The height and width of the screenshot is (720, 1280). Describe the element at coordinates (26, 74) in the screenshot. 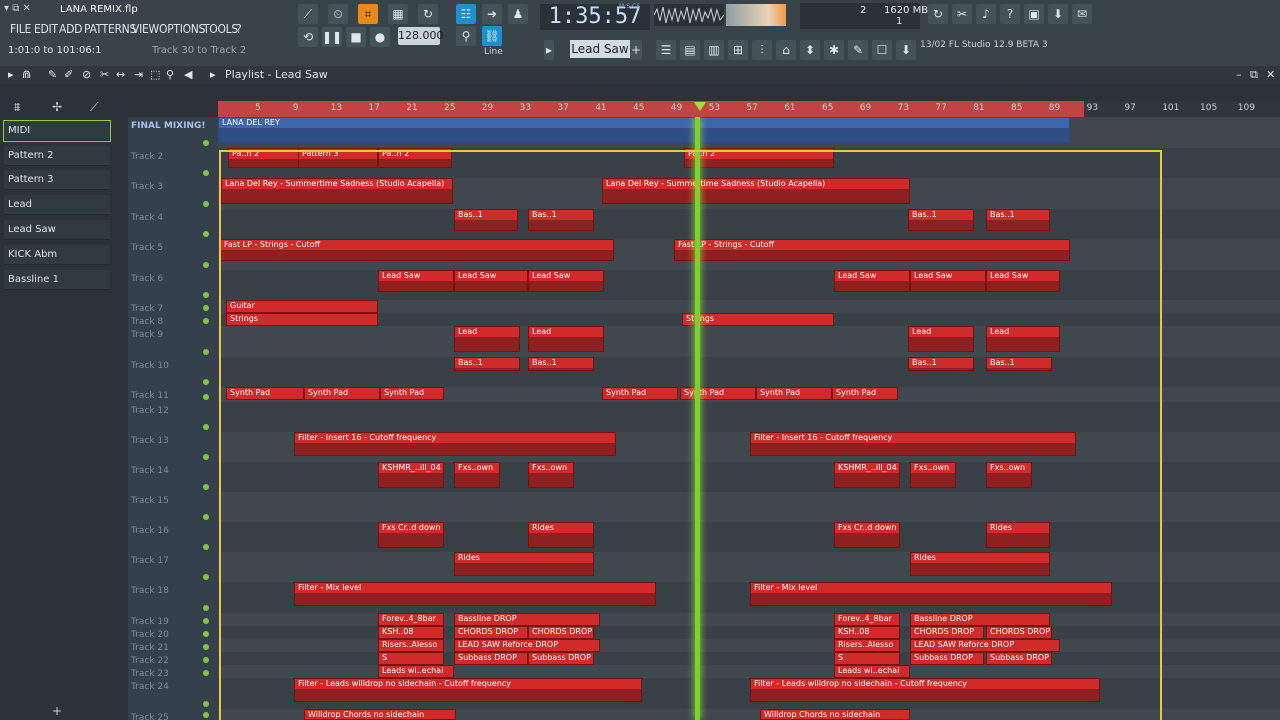

I see `magnet-tool-icon: ⋒` at that location.